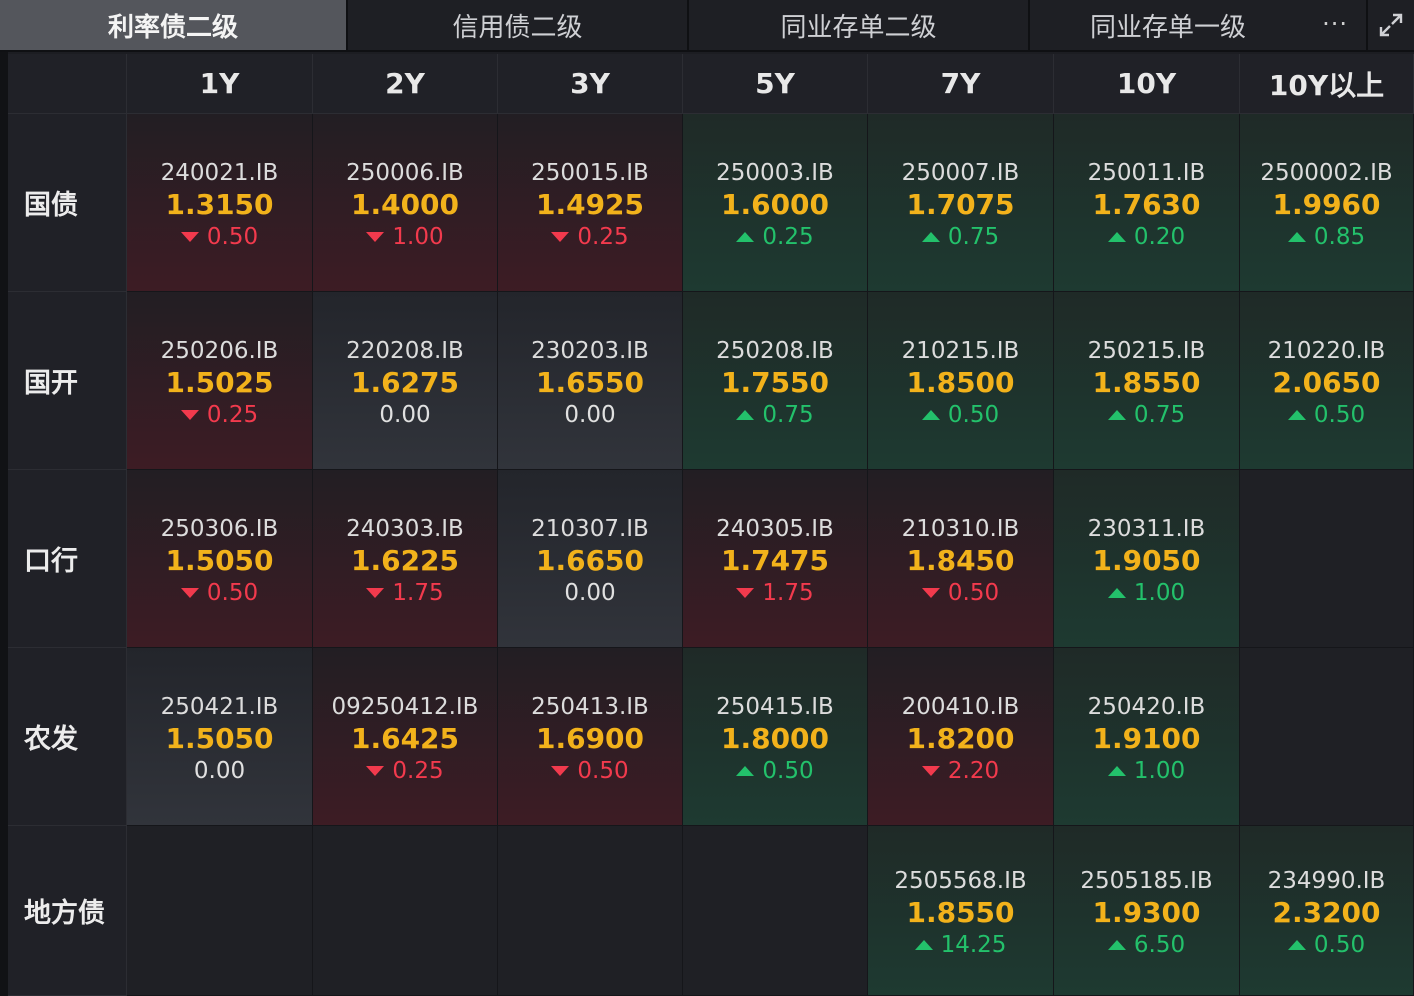  Describe the element at coordinates (220, 84) in the screenshot. I see `column-header: 1Y` at that location.